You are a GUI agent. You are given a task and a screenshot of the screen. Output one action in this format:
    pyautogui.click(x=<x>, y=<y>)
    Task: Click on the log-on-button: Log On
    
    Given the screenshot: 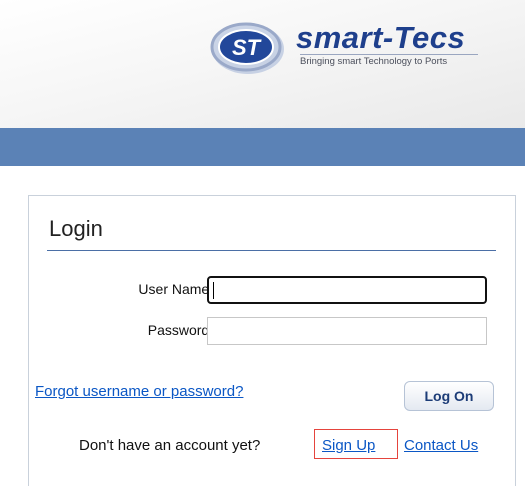 What is the action you would take?
    pyautogui.click(x=449, y=396)
    